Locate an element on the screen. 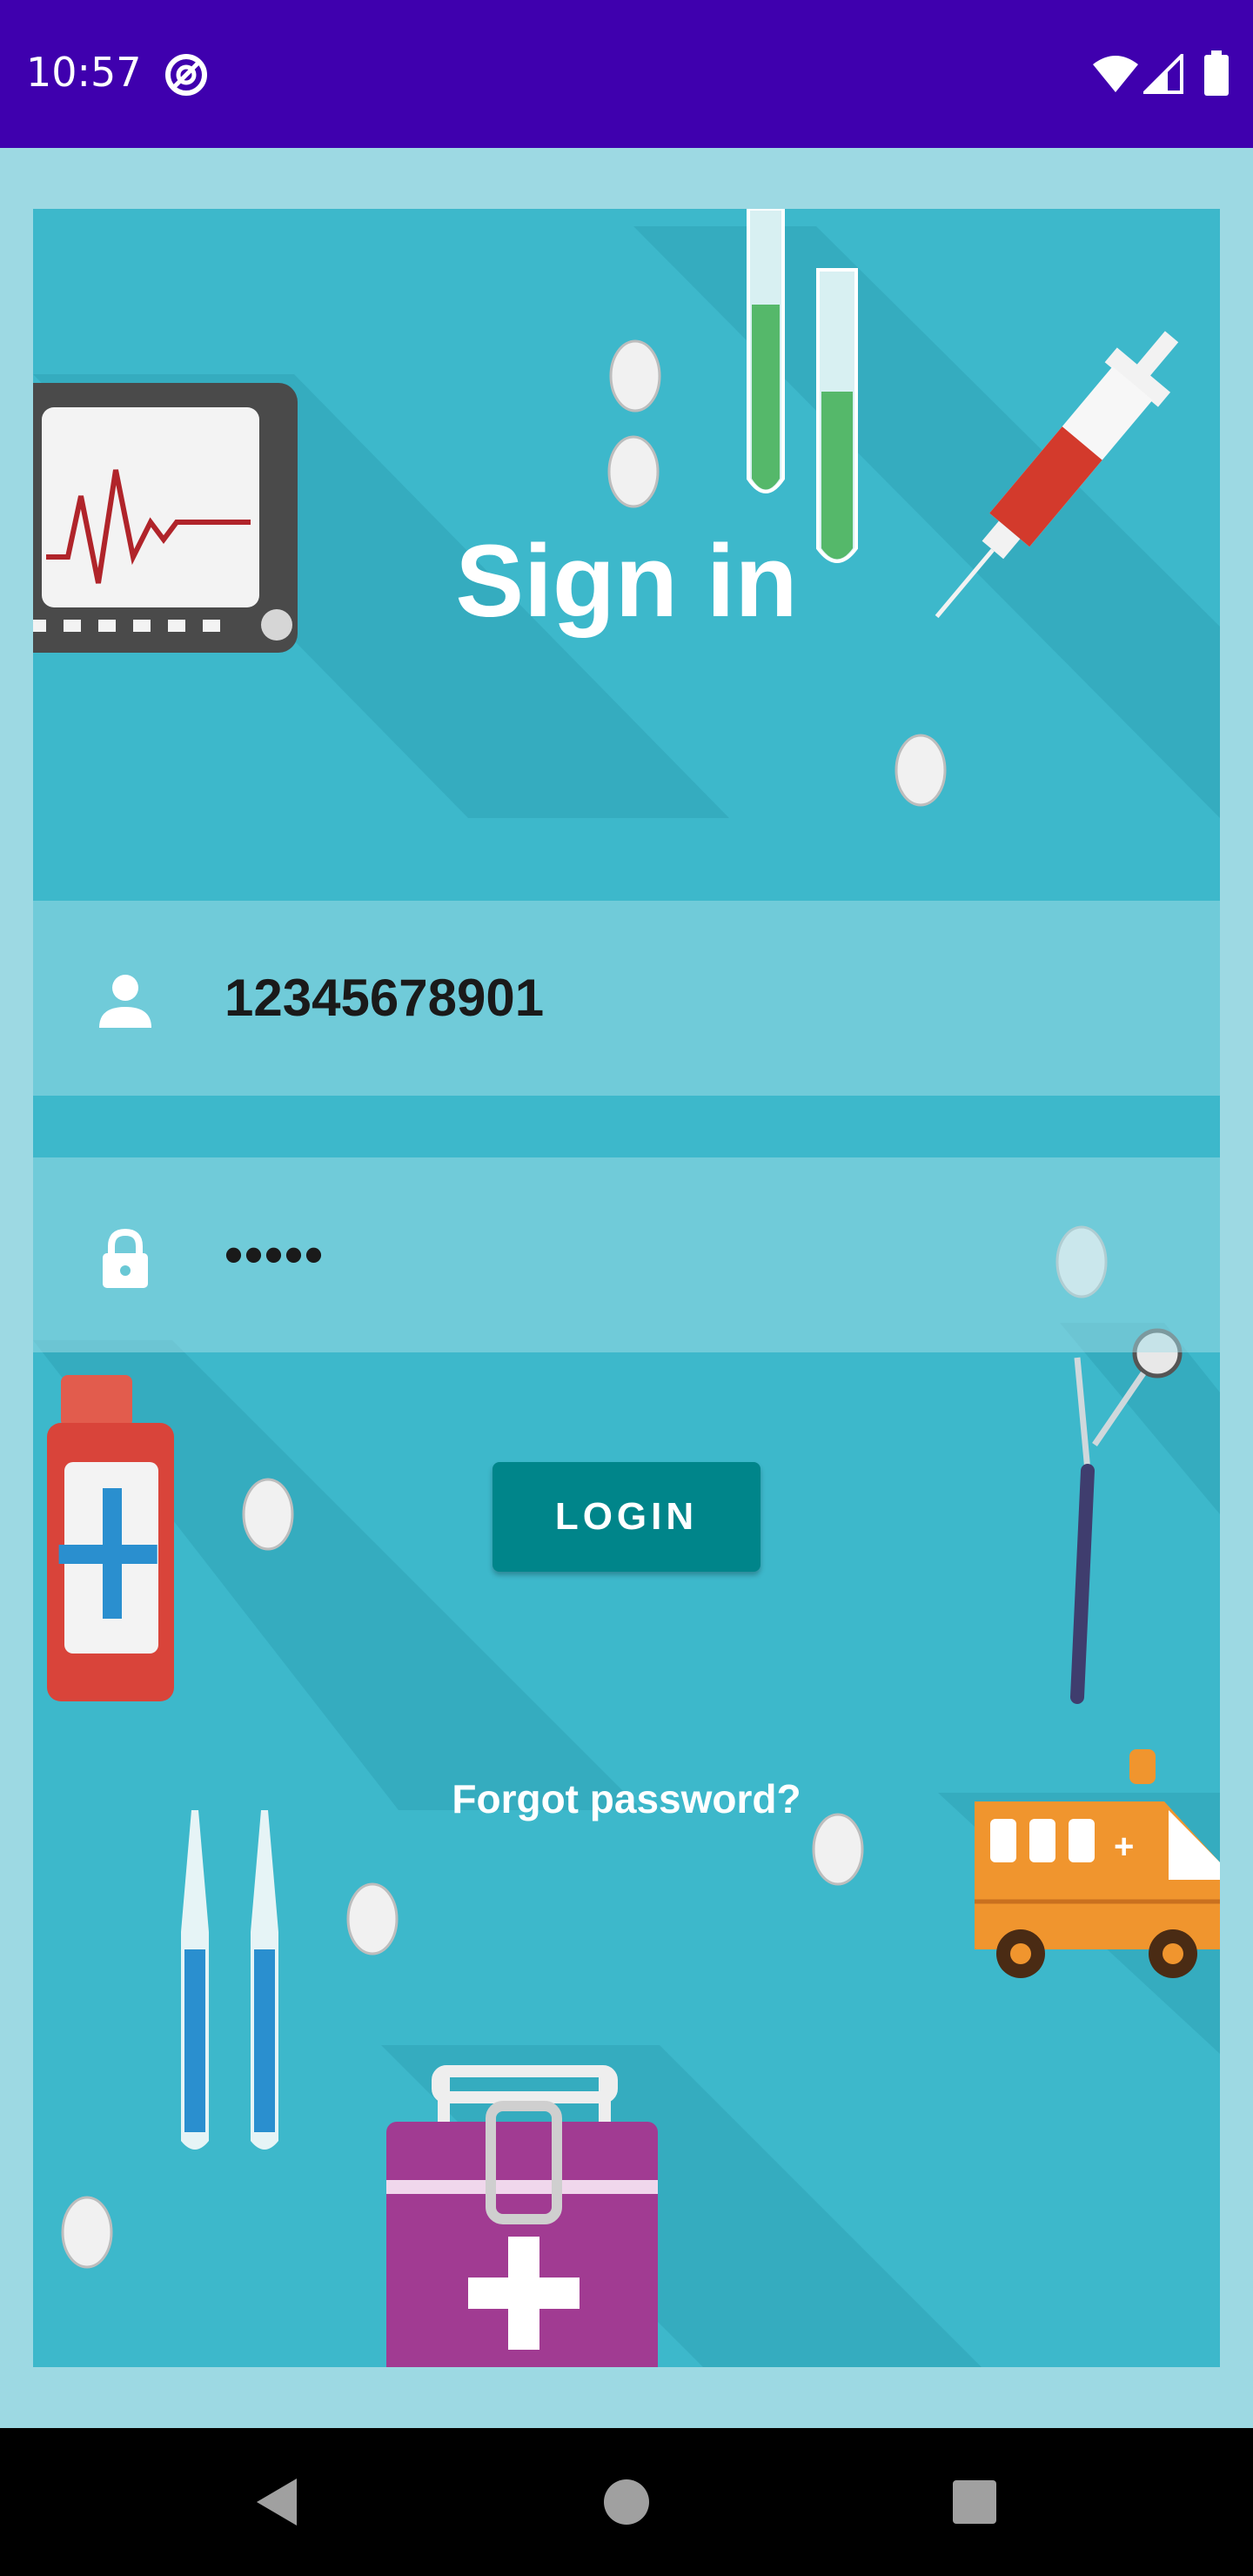 This screenshot has height=2576, width=1253. wifi-icon is located at coordinates (1115, 74).